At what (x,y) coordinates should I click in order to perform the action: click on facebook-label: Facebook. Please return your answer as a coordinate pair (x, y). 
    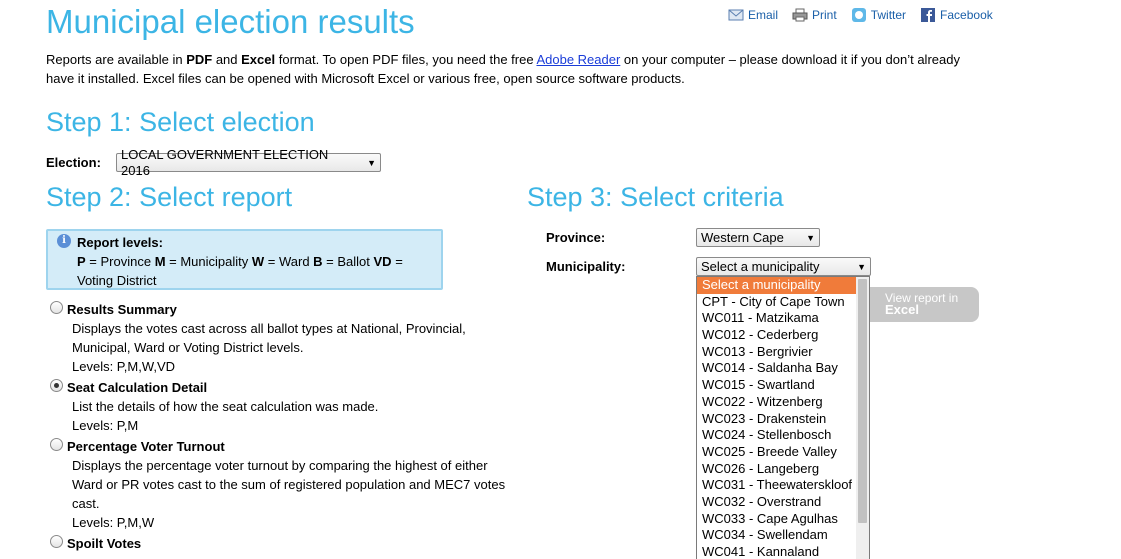
    Looking at the image, I should click on (966, 15).